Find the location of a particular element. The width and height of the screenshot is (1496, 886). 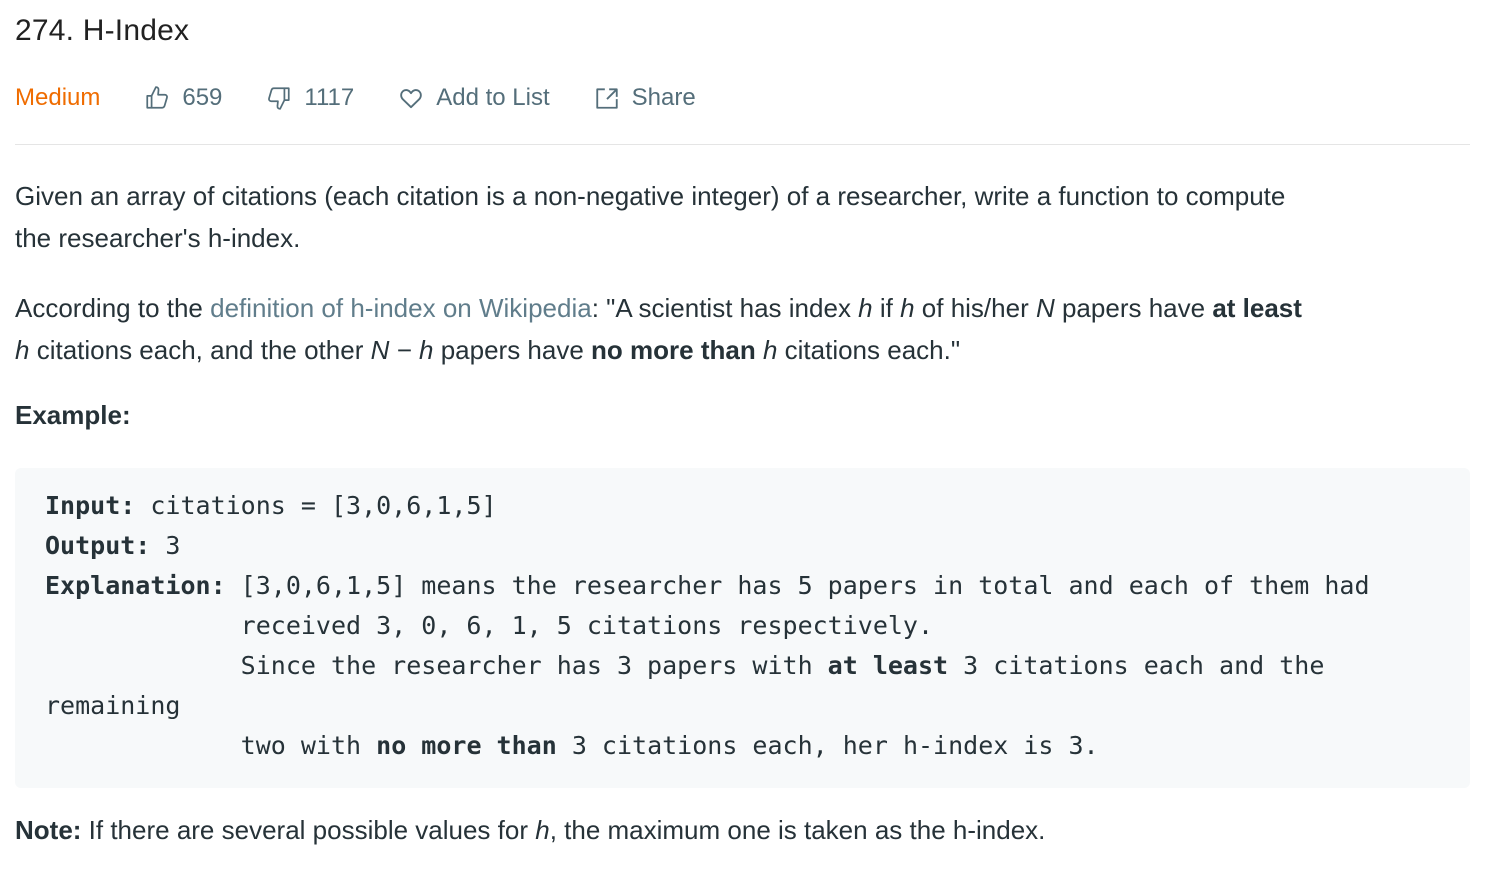

input-value: citations = [3,0,6,1,5] is located at coordinates (316, 505).